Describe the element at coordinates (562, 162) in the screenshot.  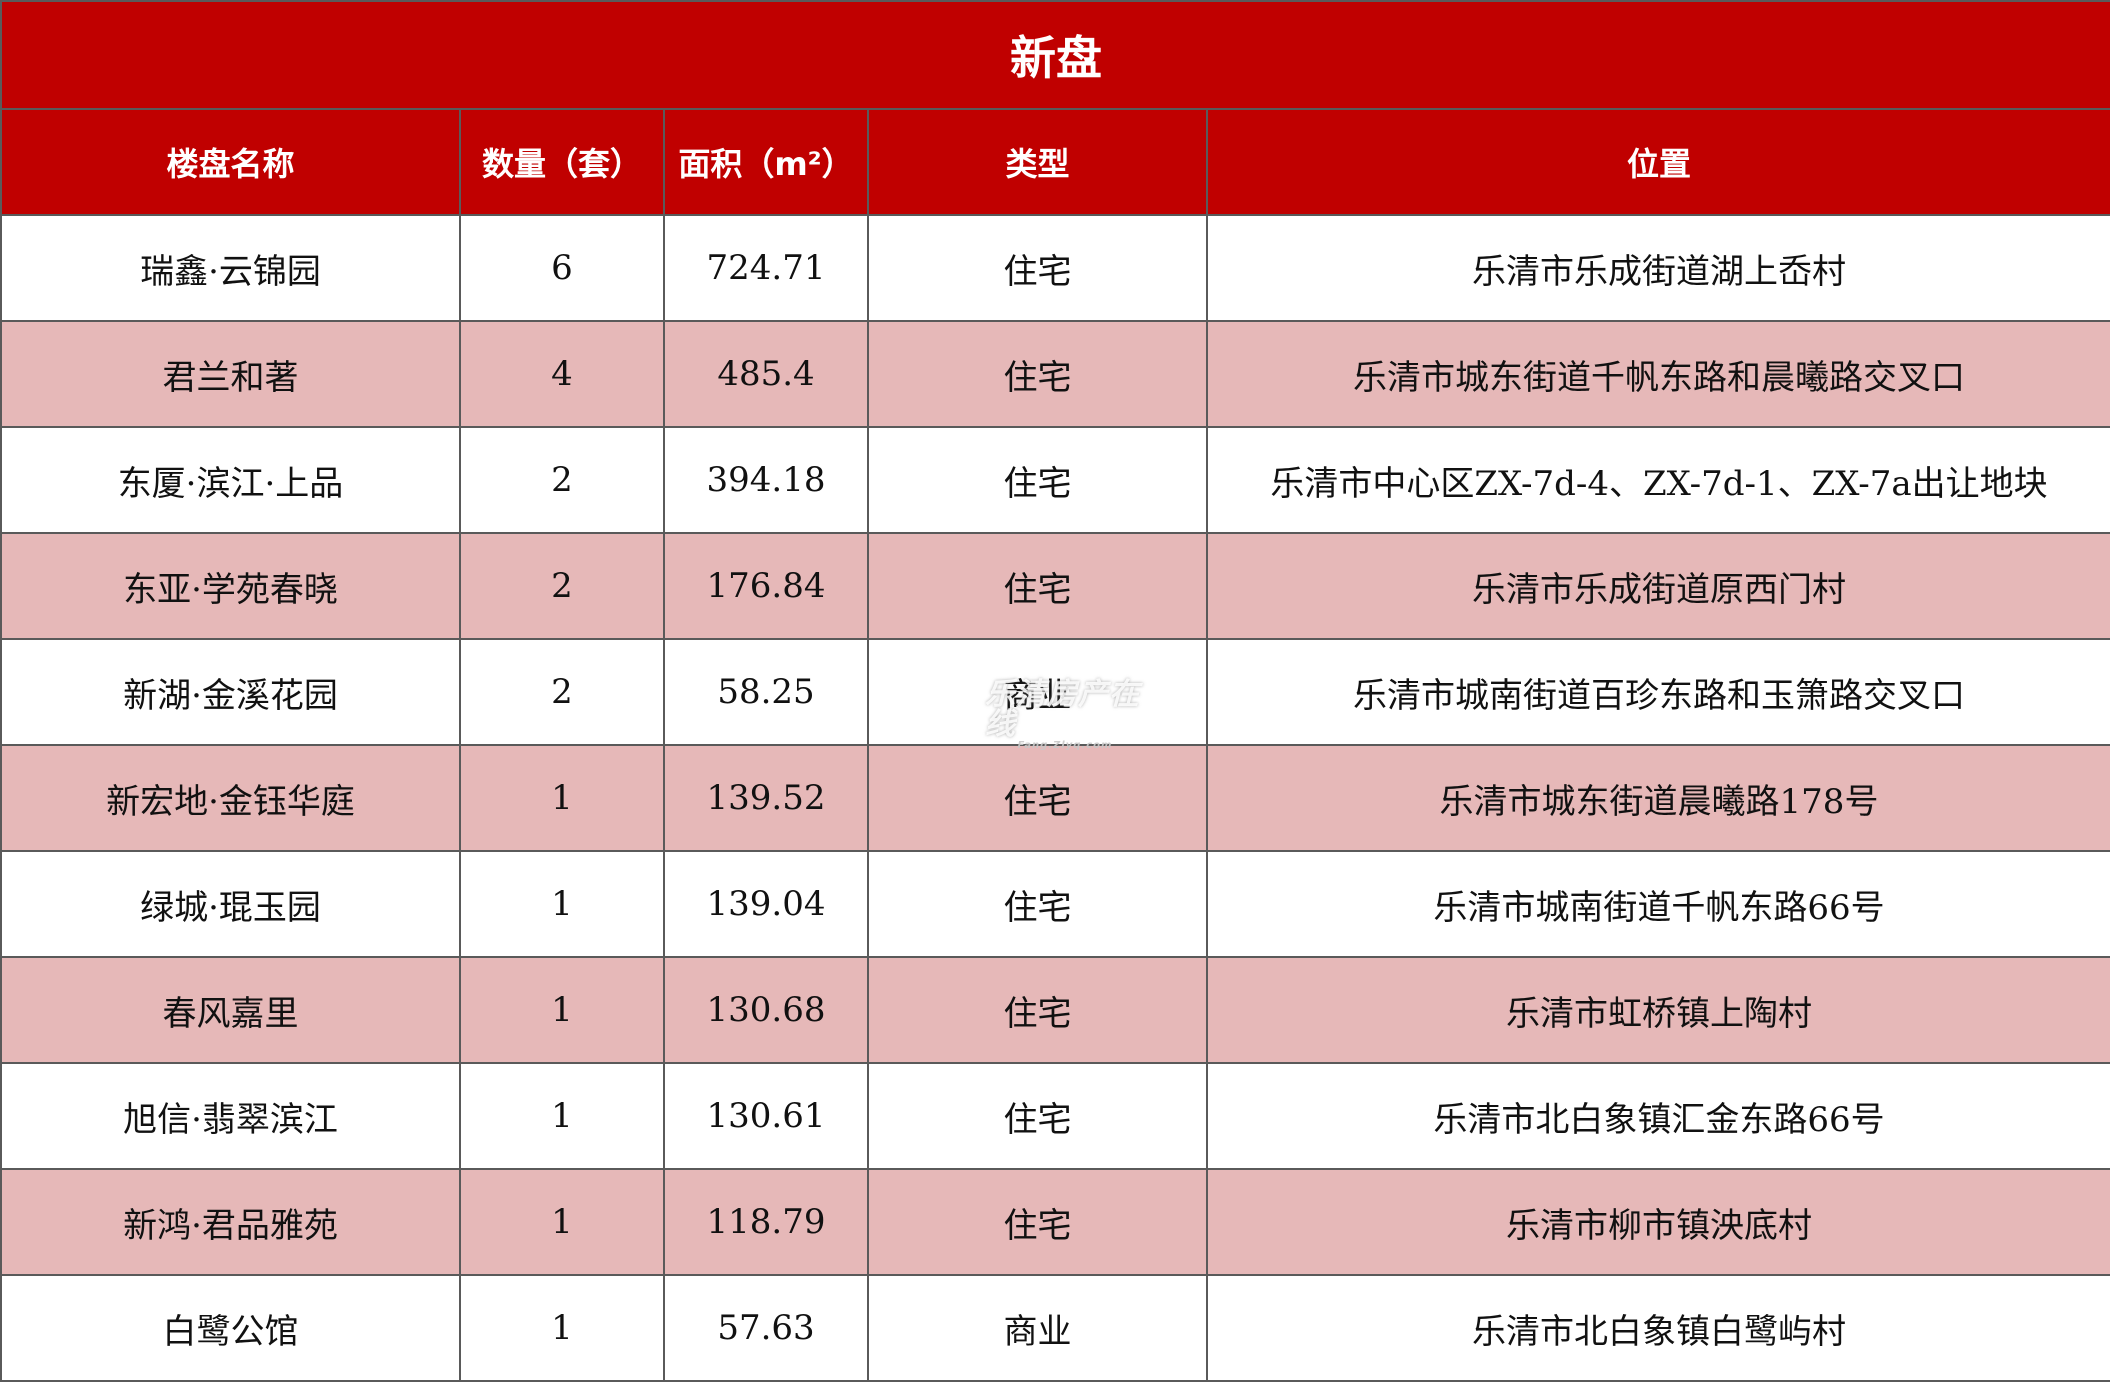
I see `header-count: 数量（套）` at that location.